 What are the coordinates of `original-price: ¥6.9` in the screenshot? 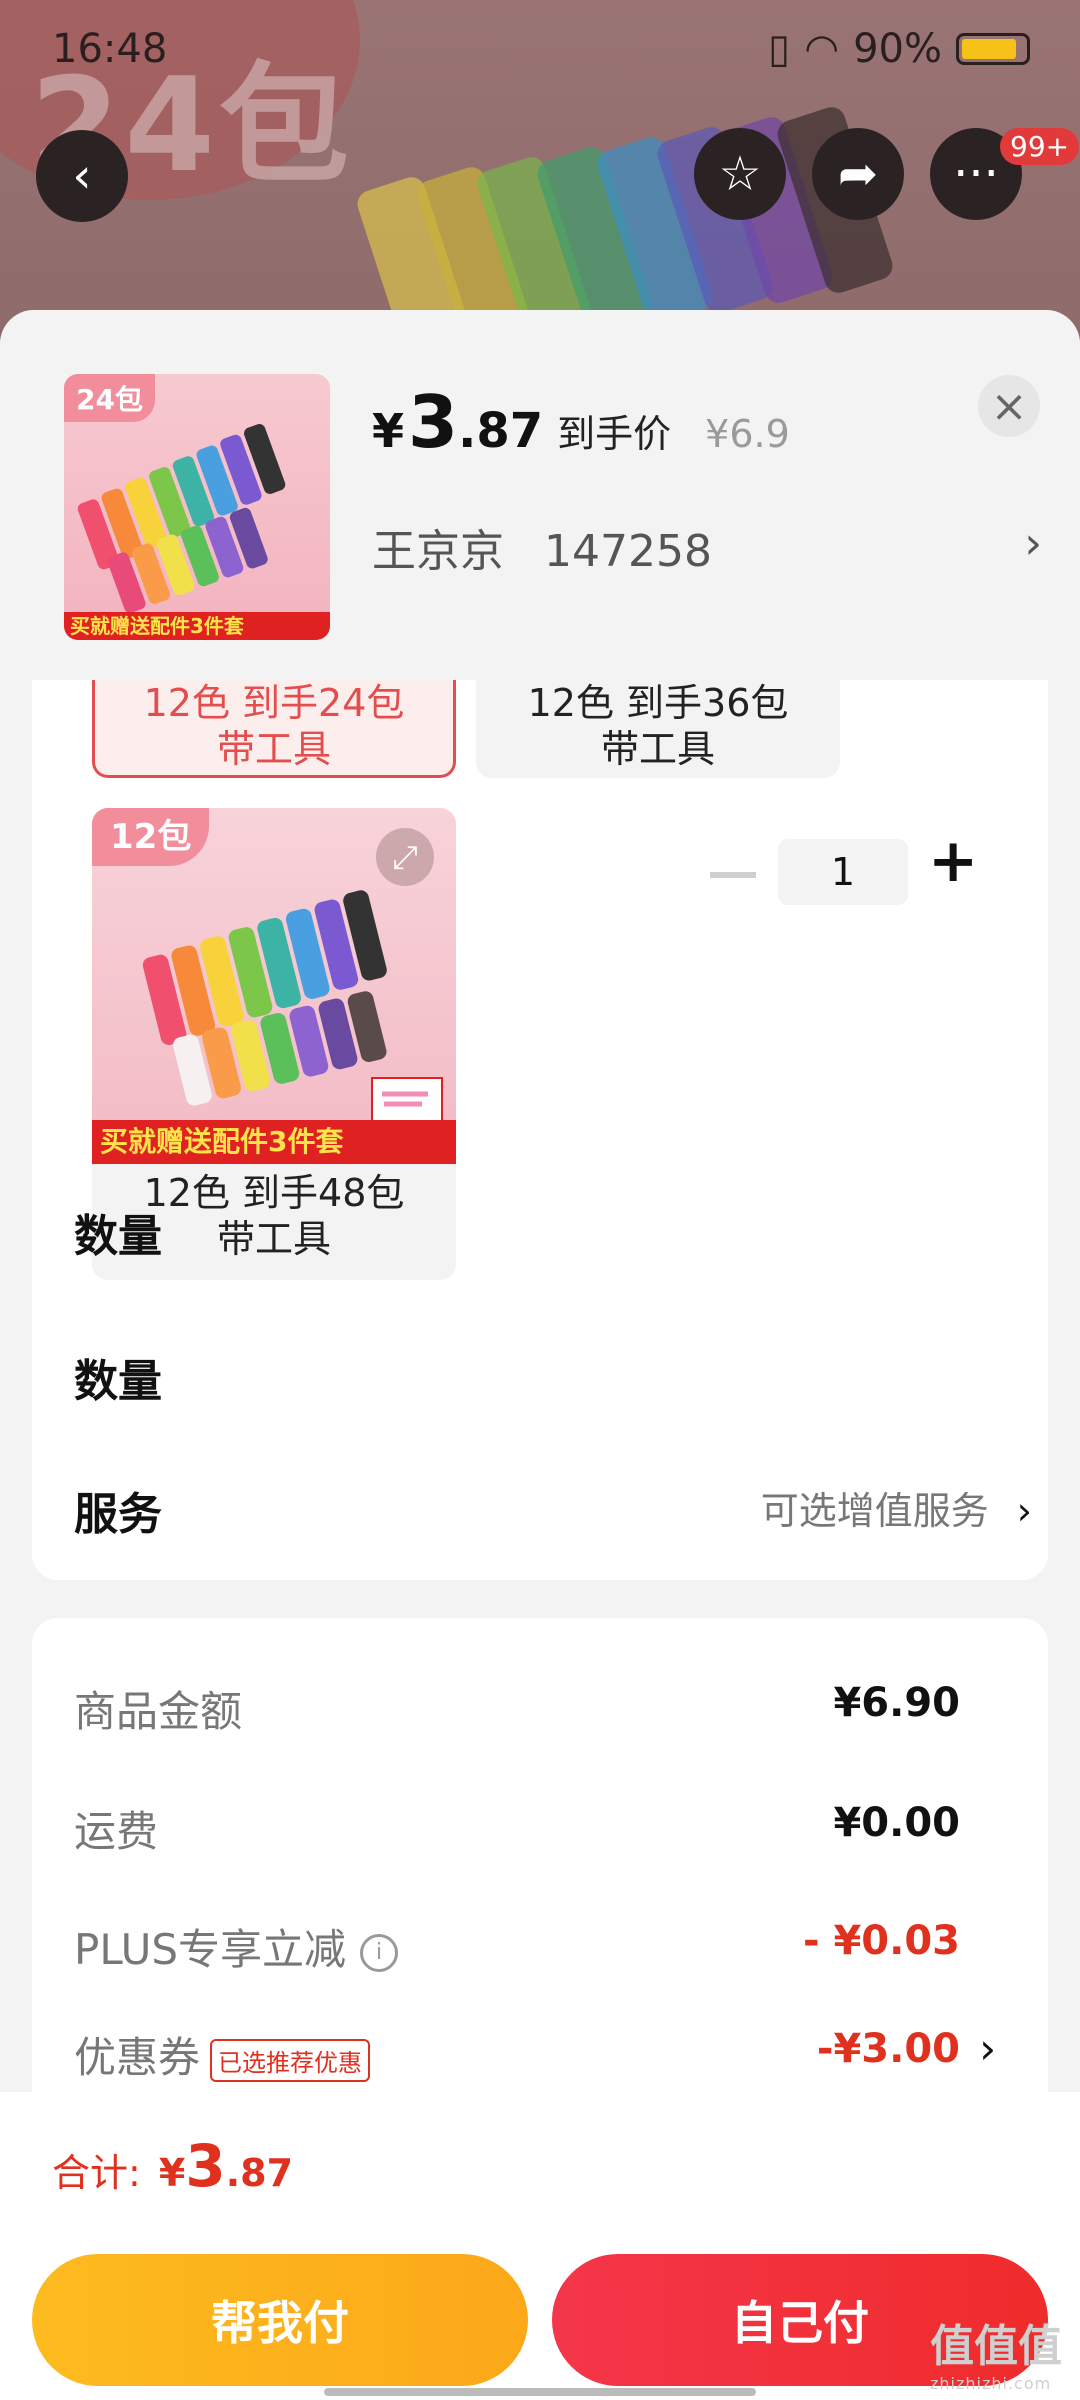 It's located at (747, 434).